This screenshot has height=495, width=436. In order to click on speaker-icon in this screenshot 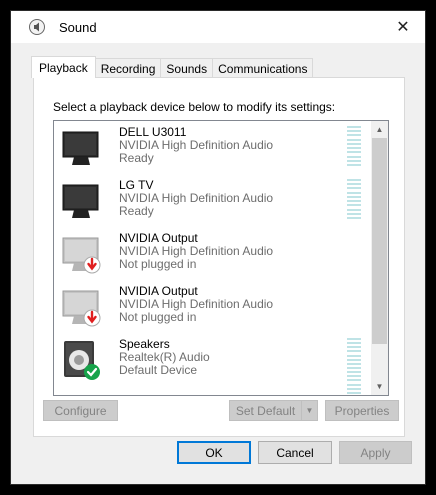, I will do `click(37, 27)`.